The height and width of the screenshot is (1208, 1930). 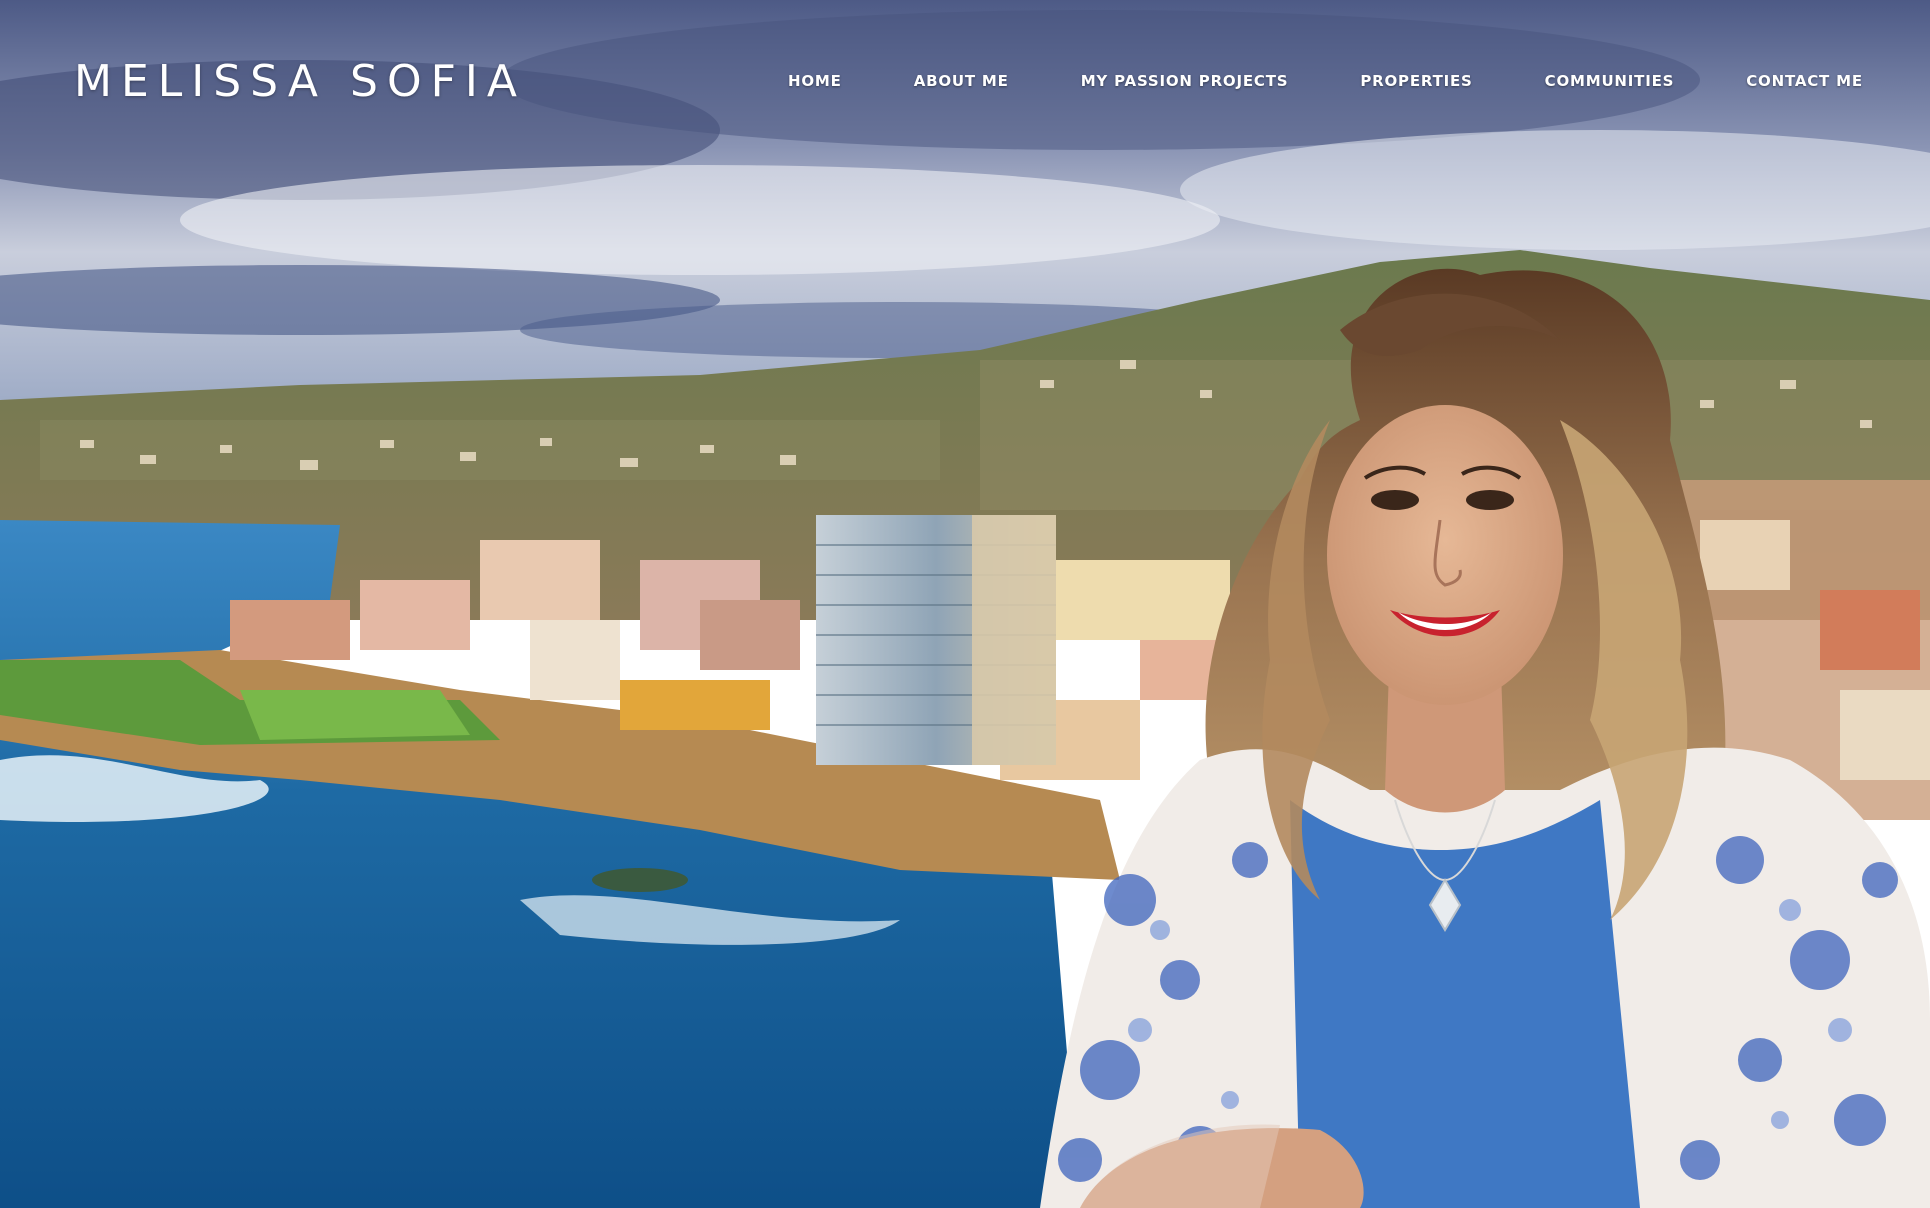 I want to click on nav-properties: PROPERTIES, so click(x=1416, y=81).